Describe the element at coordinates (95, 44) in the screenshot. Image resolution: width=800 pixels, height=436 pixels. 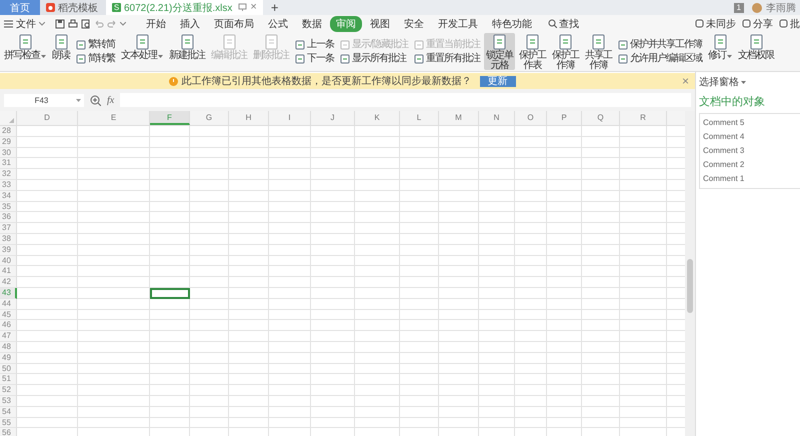
I see `ribbon-button: 繁转简` at that location.